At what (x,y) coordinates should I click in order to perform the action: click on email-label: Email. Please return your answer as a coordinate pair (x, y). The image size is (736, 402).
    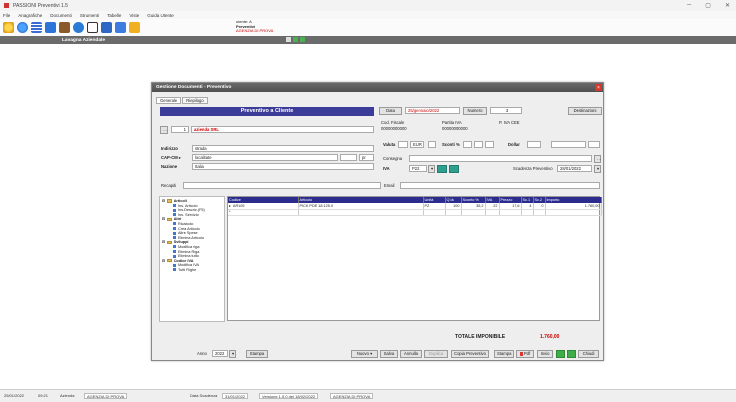
    Looking at the image, I should click on (389, 185).